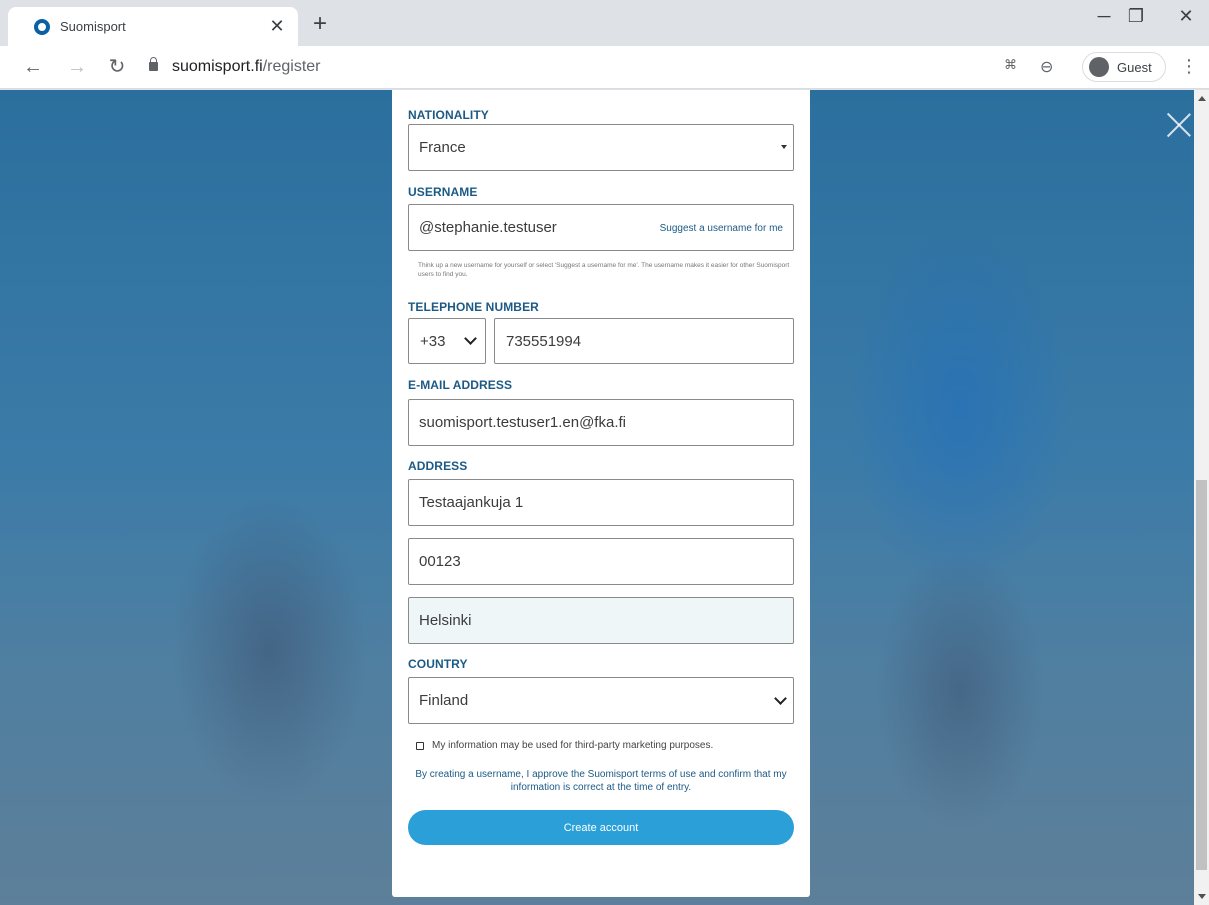  What do you see at coordinates (42, 26) in the screenshot?
I see `suomisport-favicon-icon` at bounding box center [42, 26].